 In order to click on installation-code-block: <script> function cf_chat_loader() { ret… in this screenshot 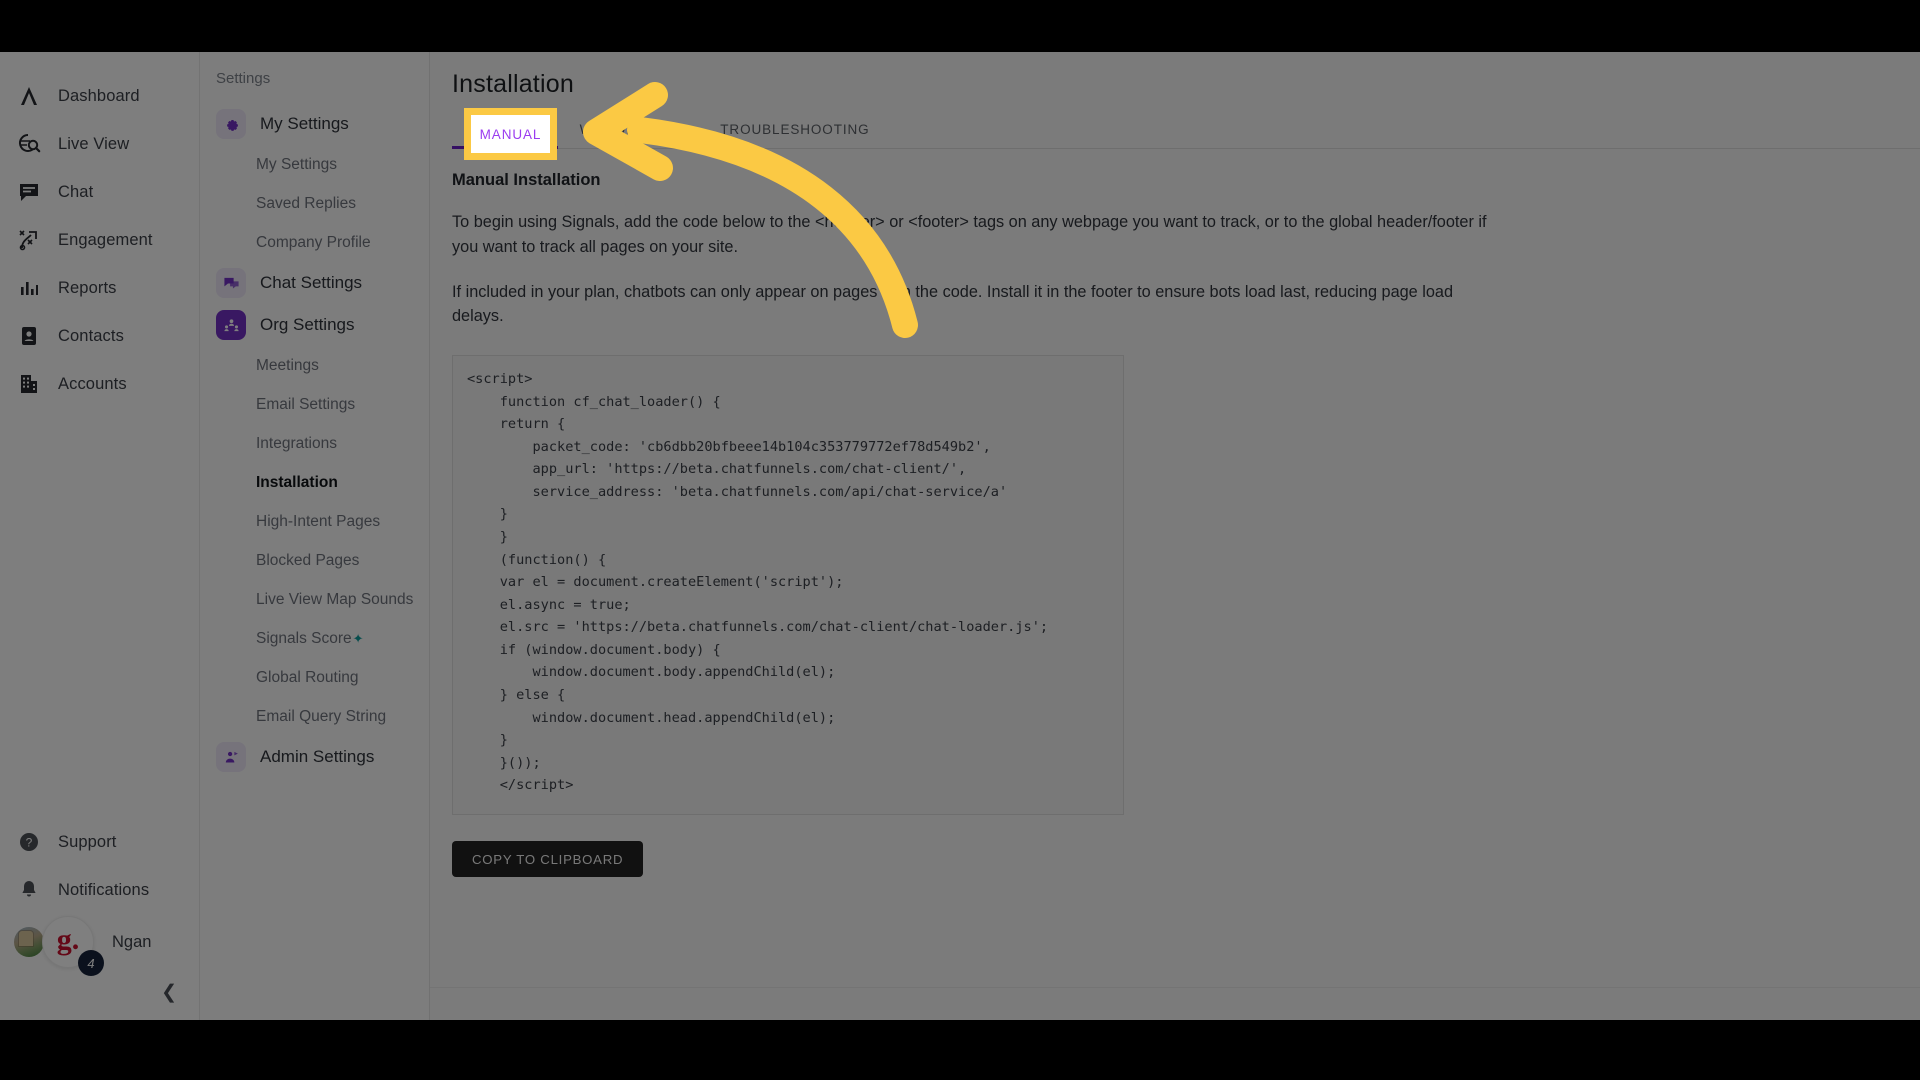, I will do `click(788, 585)`.